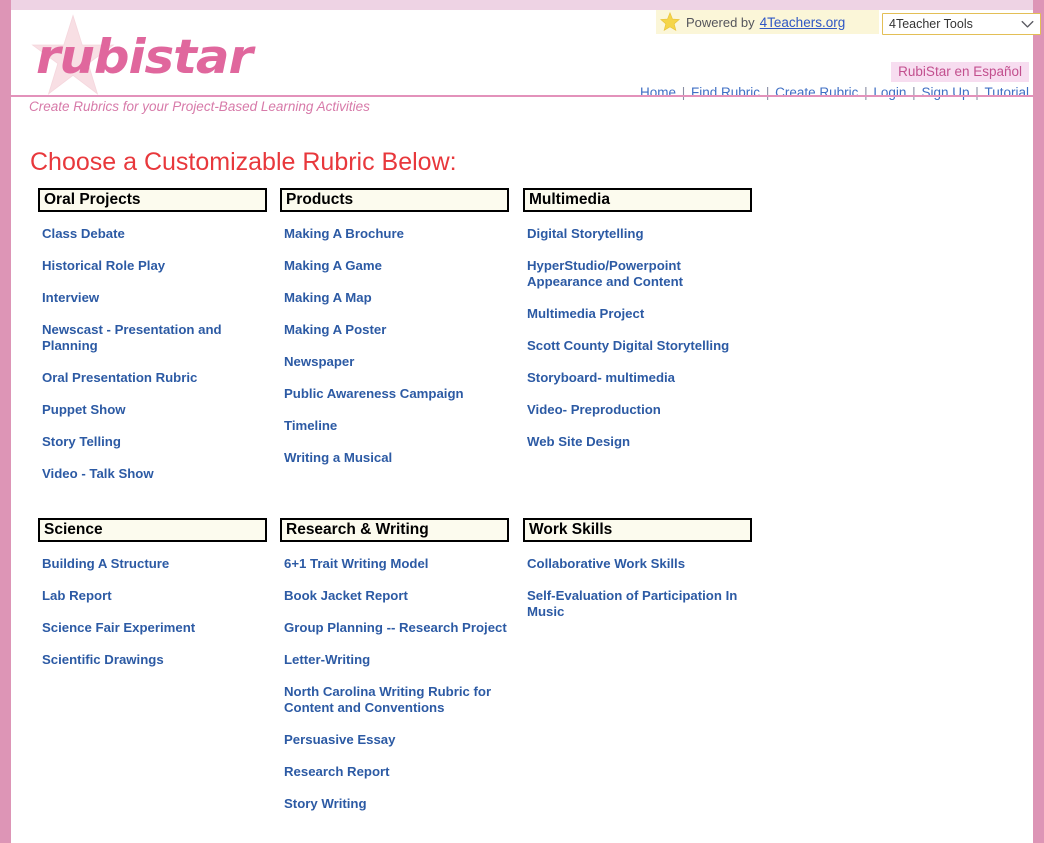 The image size is (1044, 843). Describe the element at coordinates (569, 200) in the screenshot. I see `category-title: Multimedia` at that location.